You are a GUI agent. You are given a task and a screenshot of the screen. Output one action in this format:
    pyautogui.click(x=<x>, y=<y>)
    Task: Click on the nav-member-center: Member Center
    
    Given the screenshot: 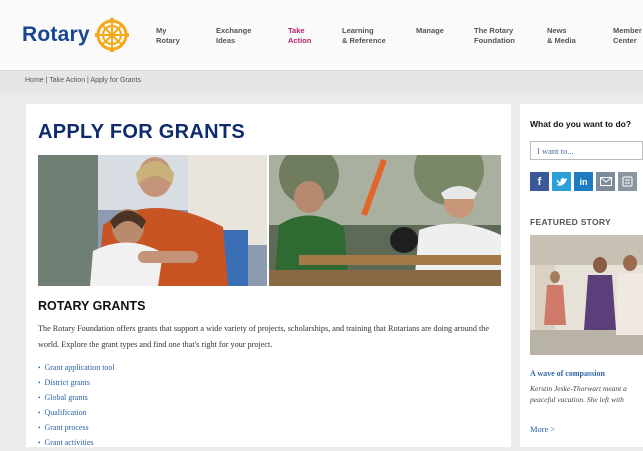 What is the action you would take?
    pyautogui.click(x=627, y=36)
    